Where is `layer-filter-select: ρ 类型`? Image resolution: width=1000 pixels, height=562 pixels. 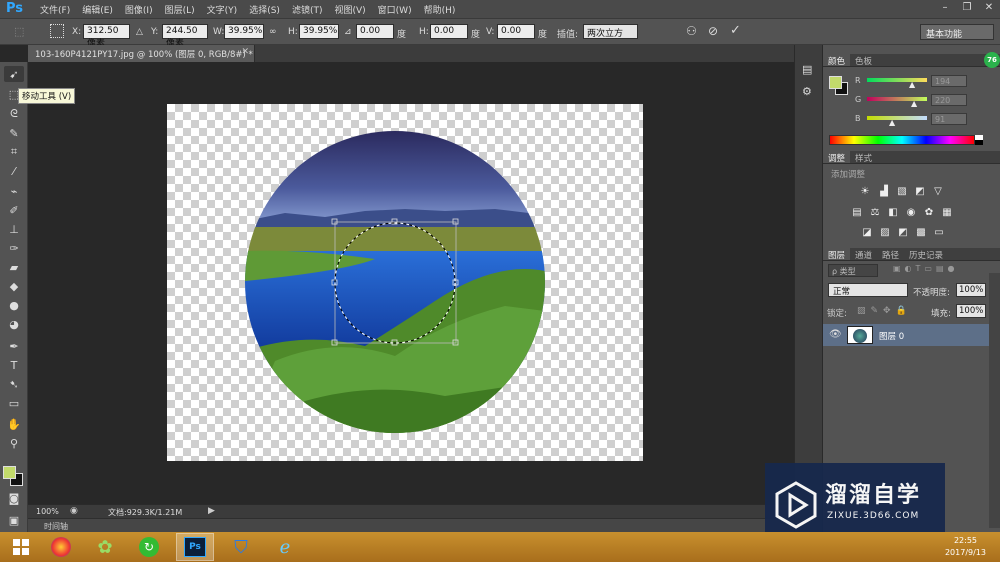 layer-filter-select: ρ 类型 is located at coordinates (853, 270).